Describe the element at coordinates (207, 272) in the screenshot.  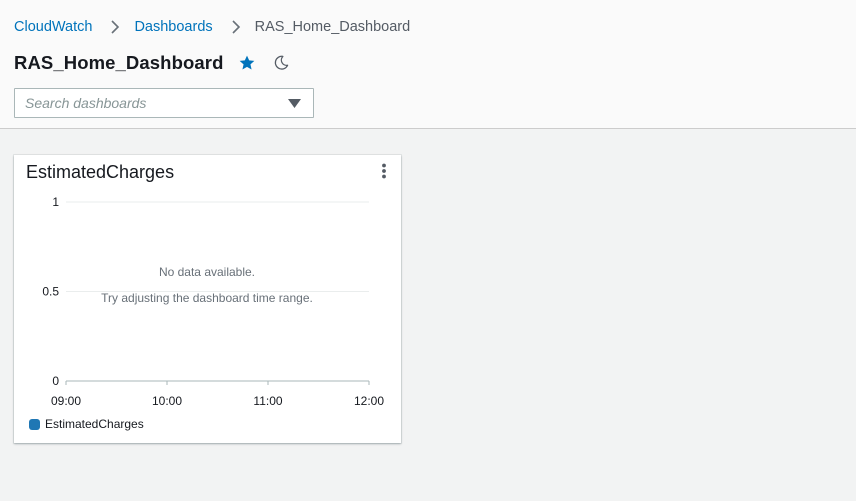
I see `no-data-message: No data available.` at that location.